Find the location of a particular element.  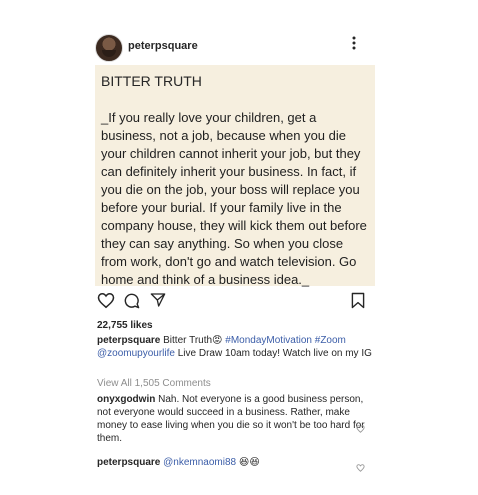

caption-mention: @zoomupyourlife is located at coordinates (136, 353).